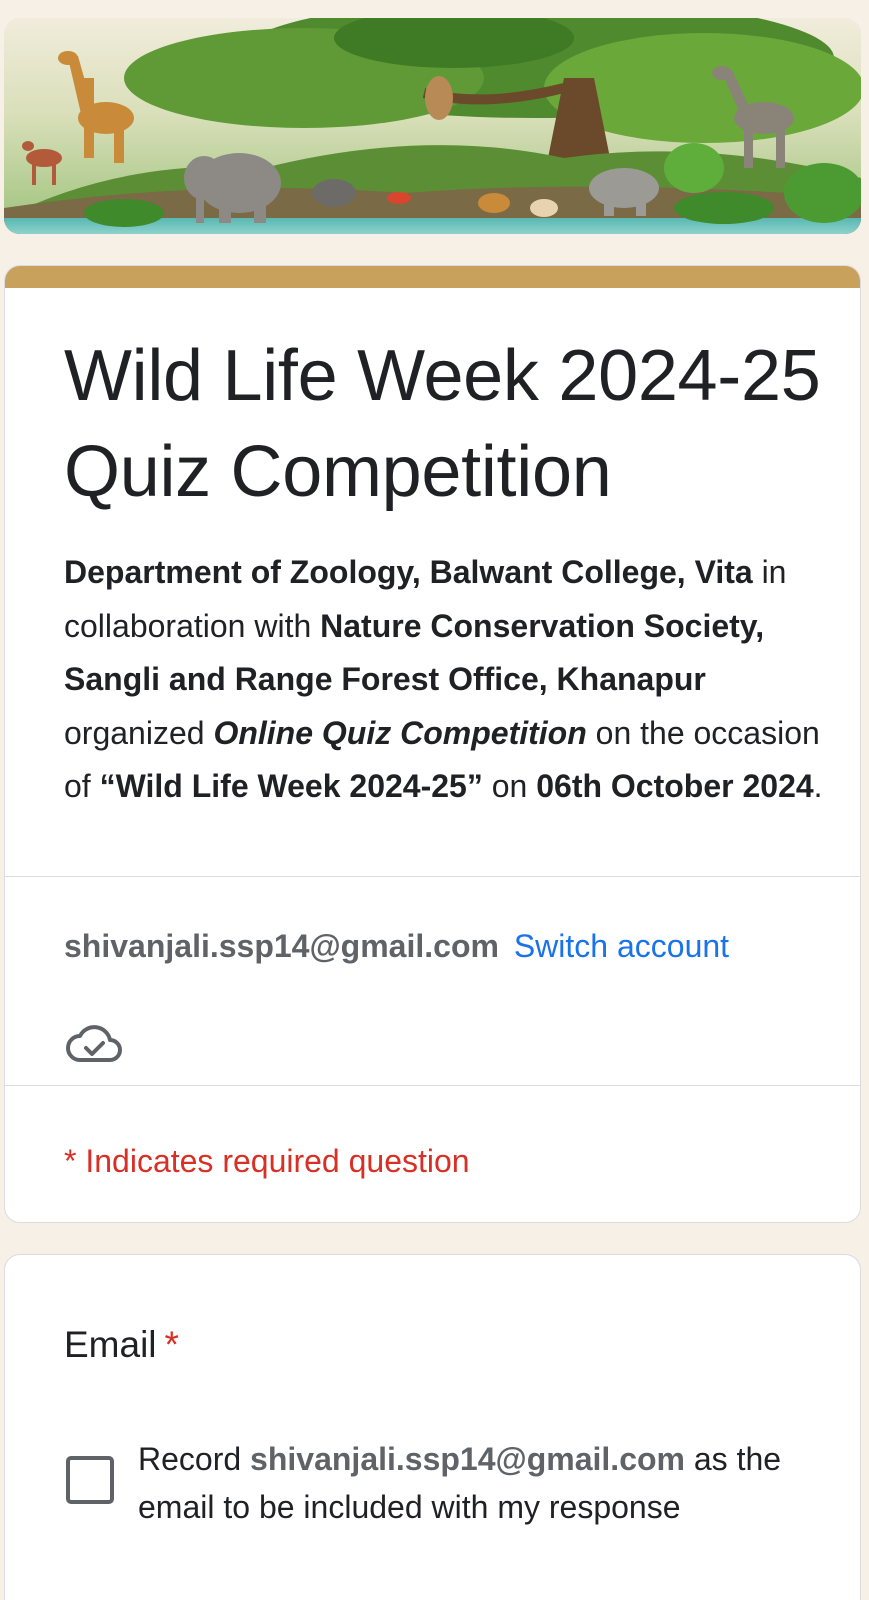 This screenshot has width=869, height=1600. What do you see at coordinates (818, 786) in the screenshot?
I see `description-end: .` at bounding box center [818, 786].